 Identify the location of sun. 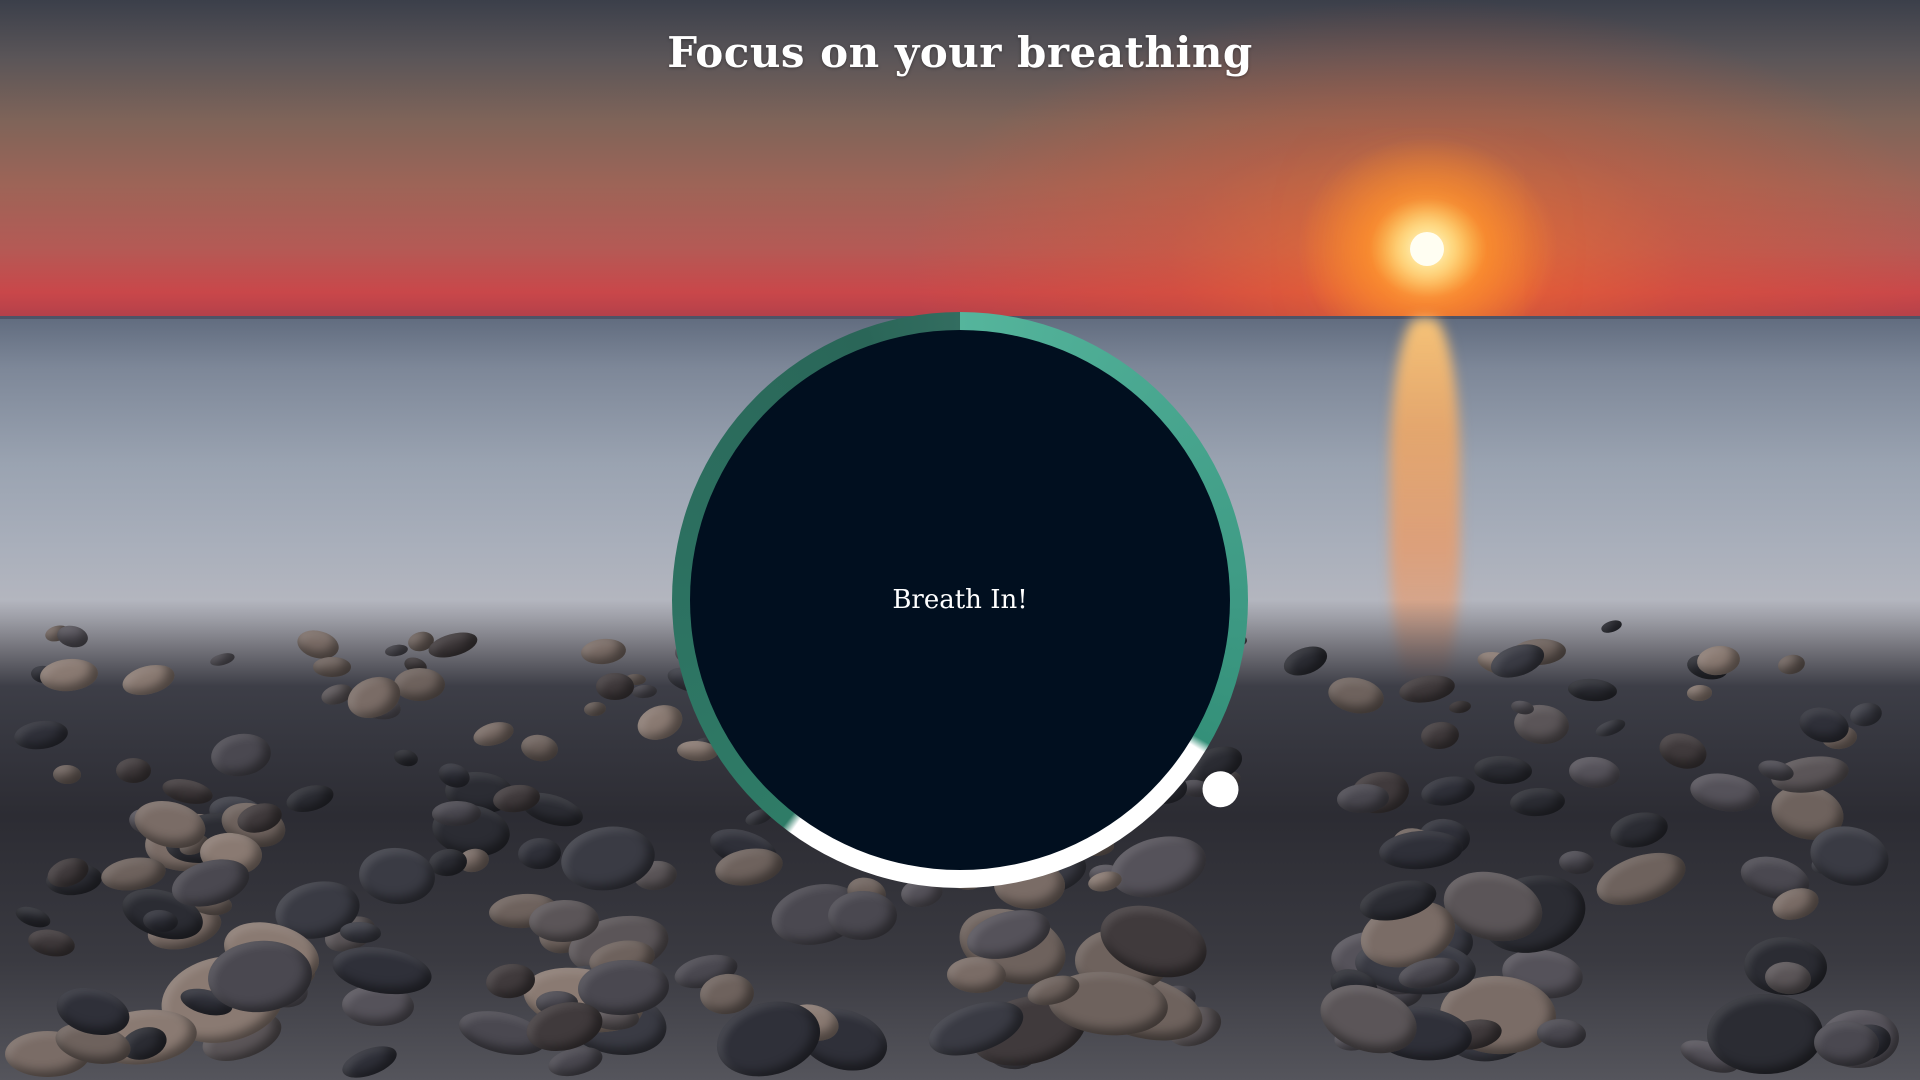
(1427, 249).